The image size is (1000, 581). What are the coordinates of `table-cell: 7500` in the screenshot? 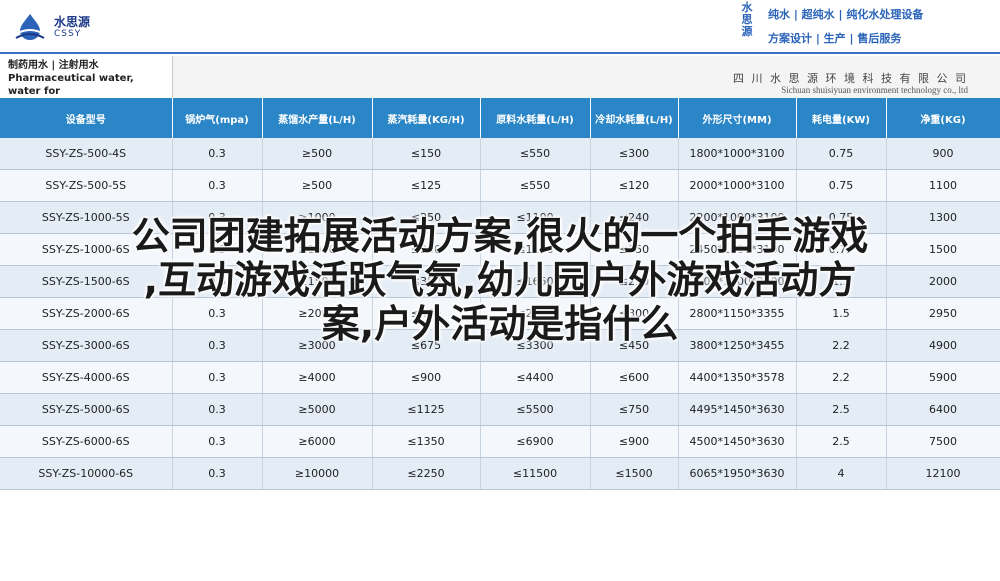 It's located at (943, 441).